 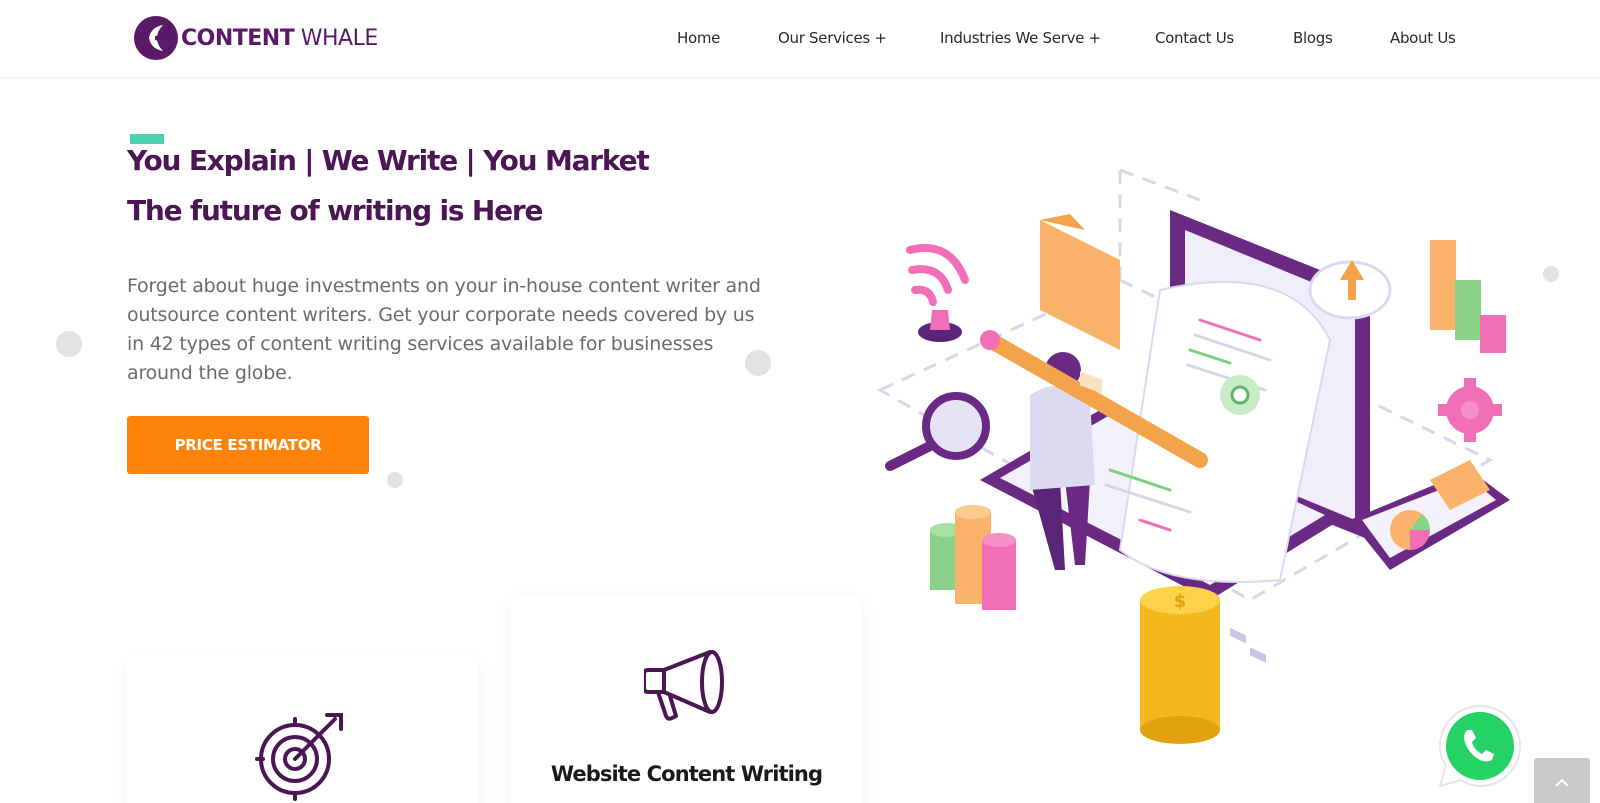 I want to click on nav-item-blogs: Blogs, so click(x=1313, y=38).